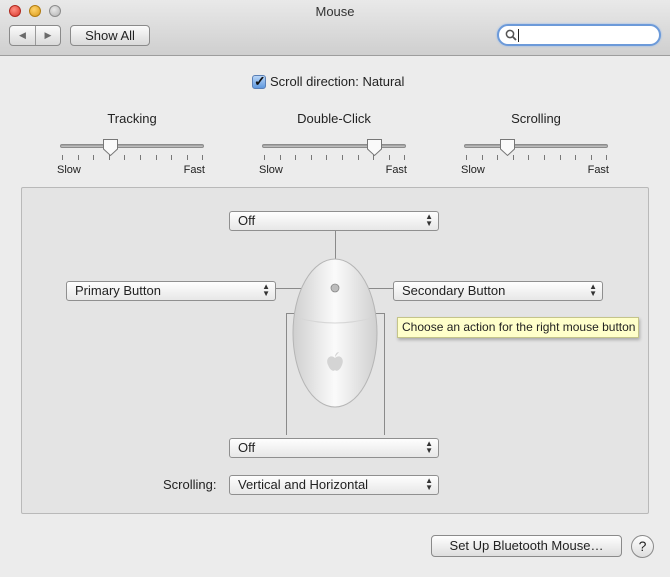 The height and width of the screenshot is (577, 670). What do you see at coordinates (335, 333) in the screenshot?
I see `magic-mouse-image` at bounding box center [335, 333].